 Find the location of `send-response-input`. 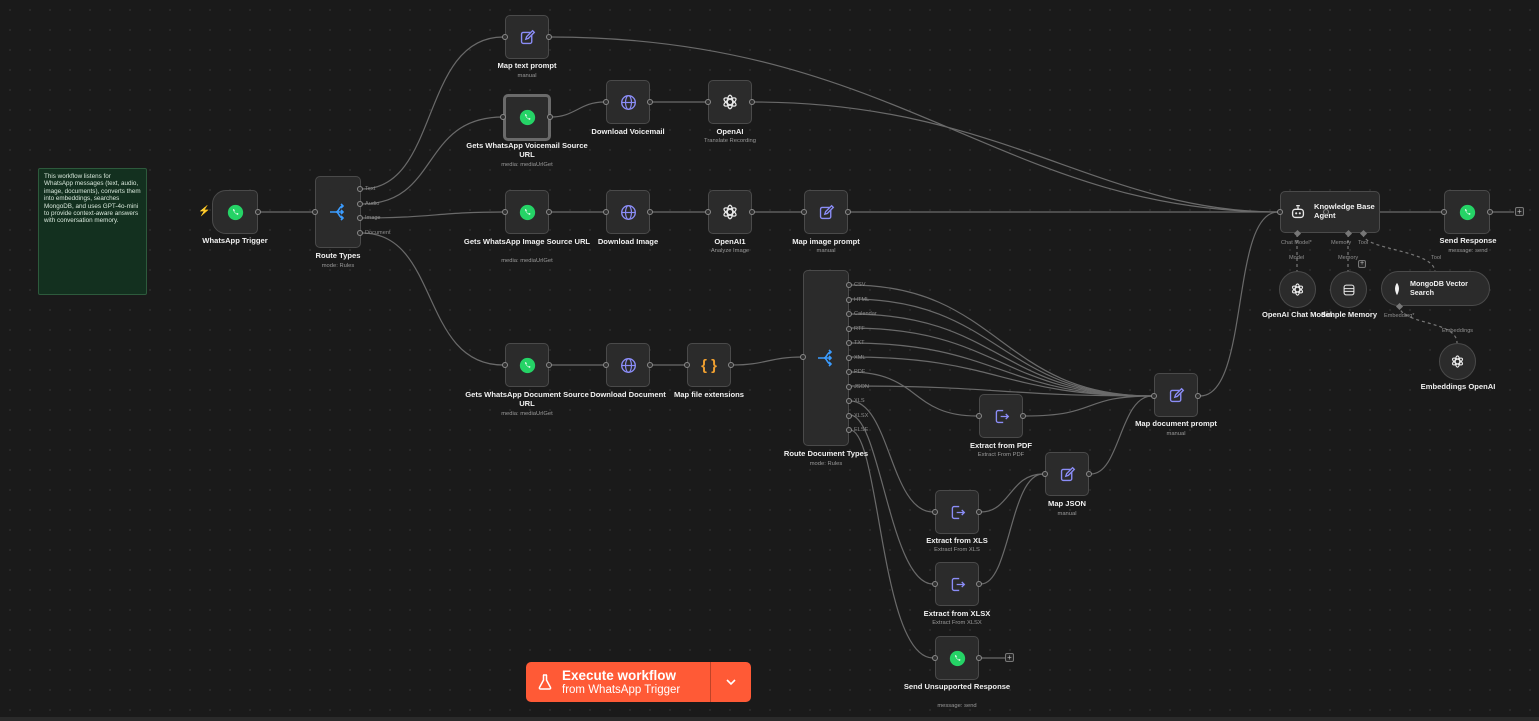

send-response-input is located at coordinates (1444, 212).